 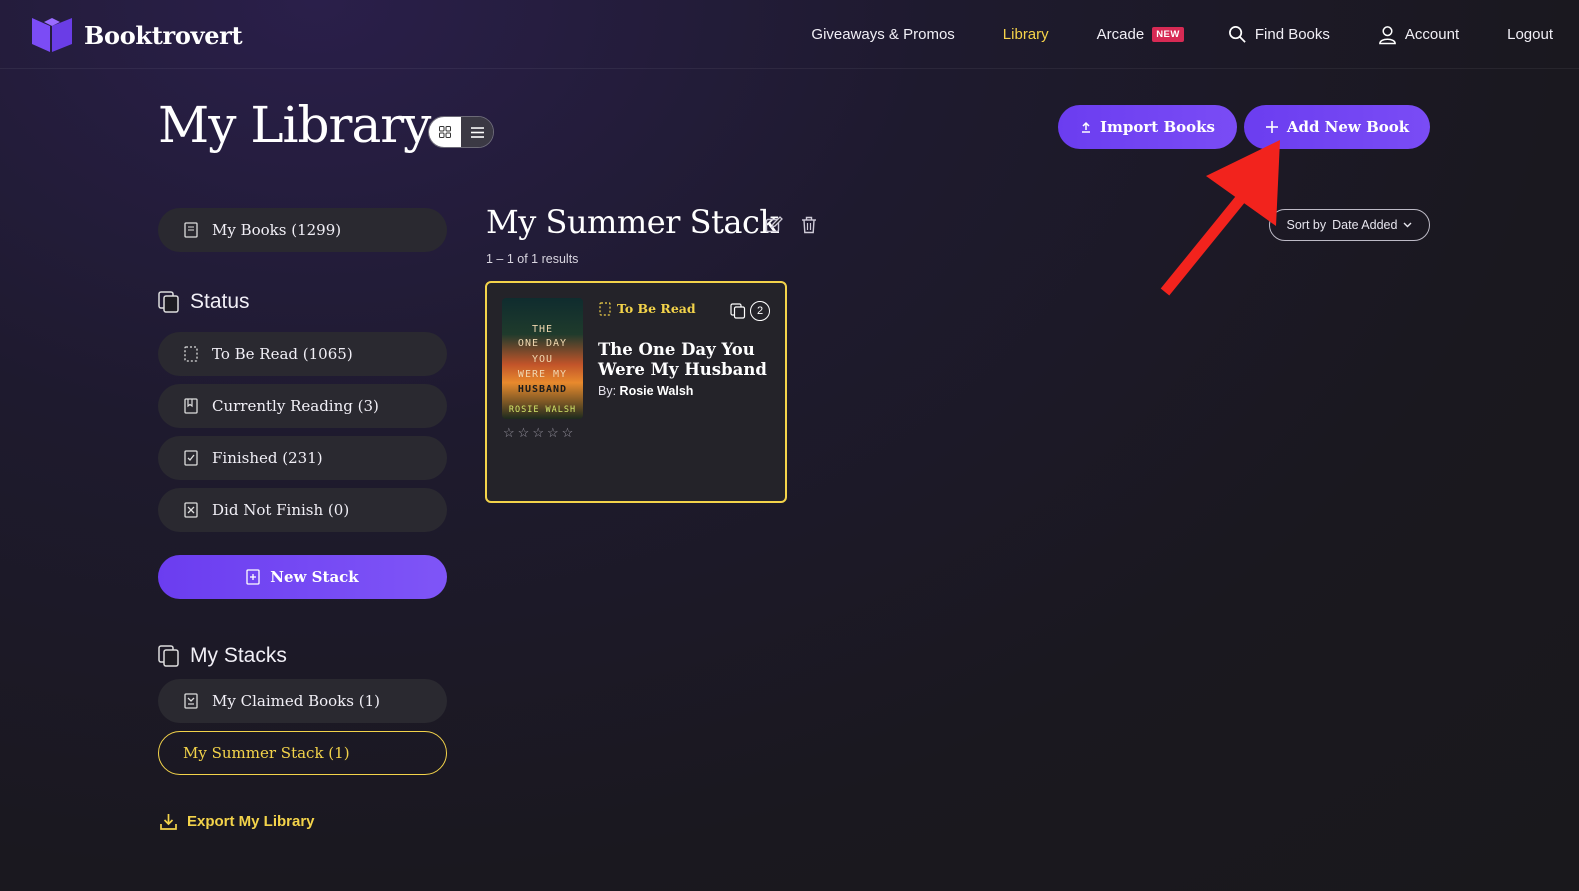 What do you see at coordinates (542, 389) in the screenshot?
I see `cover-text: HUSBAND` at bounding box center [542, 389].